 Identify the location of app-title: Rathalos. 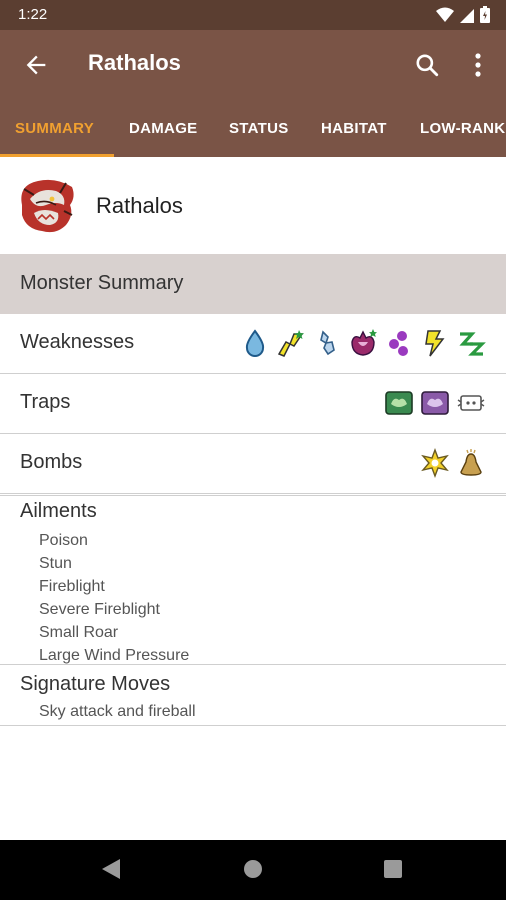
(134, 62).